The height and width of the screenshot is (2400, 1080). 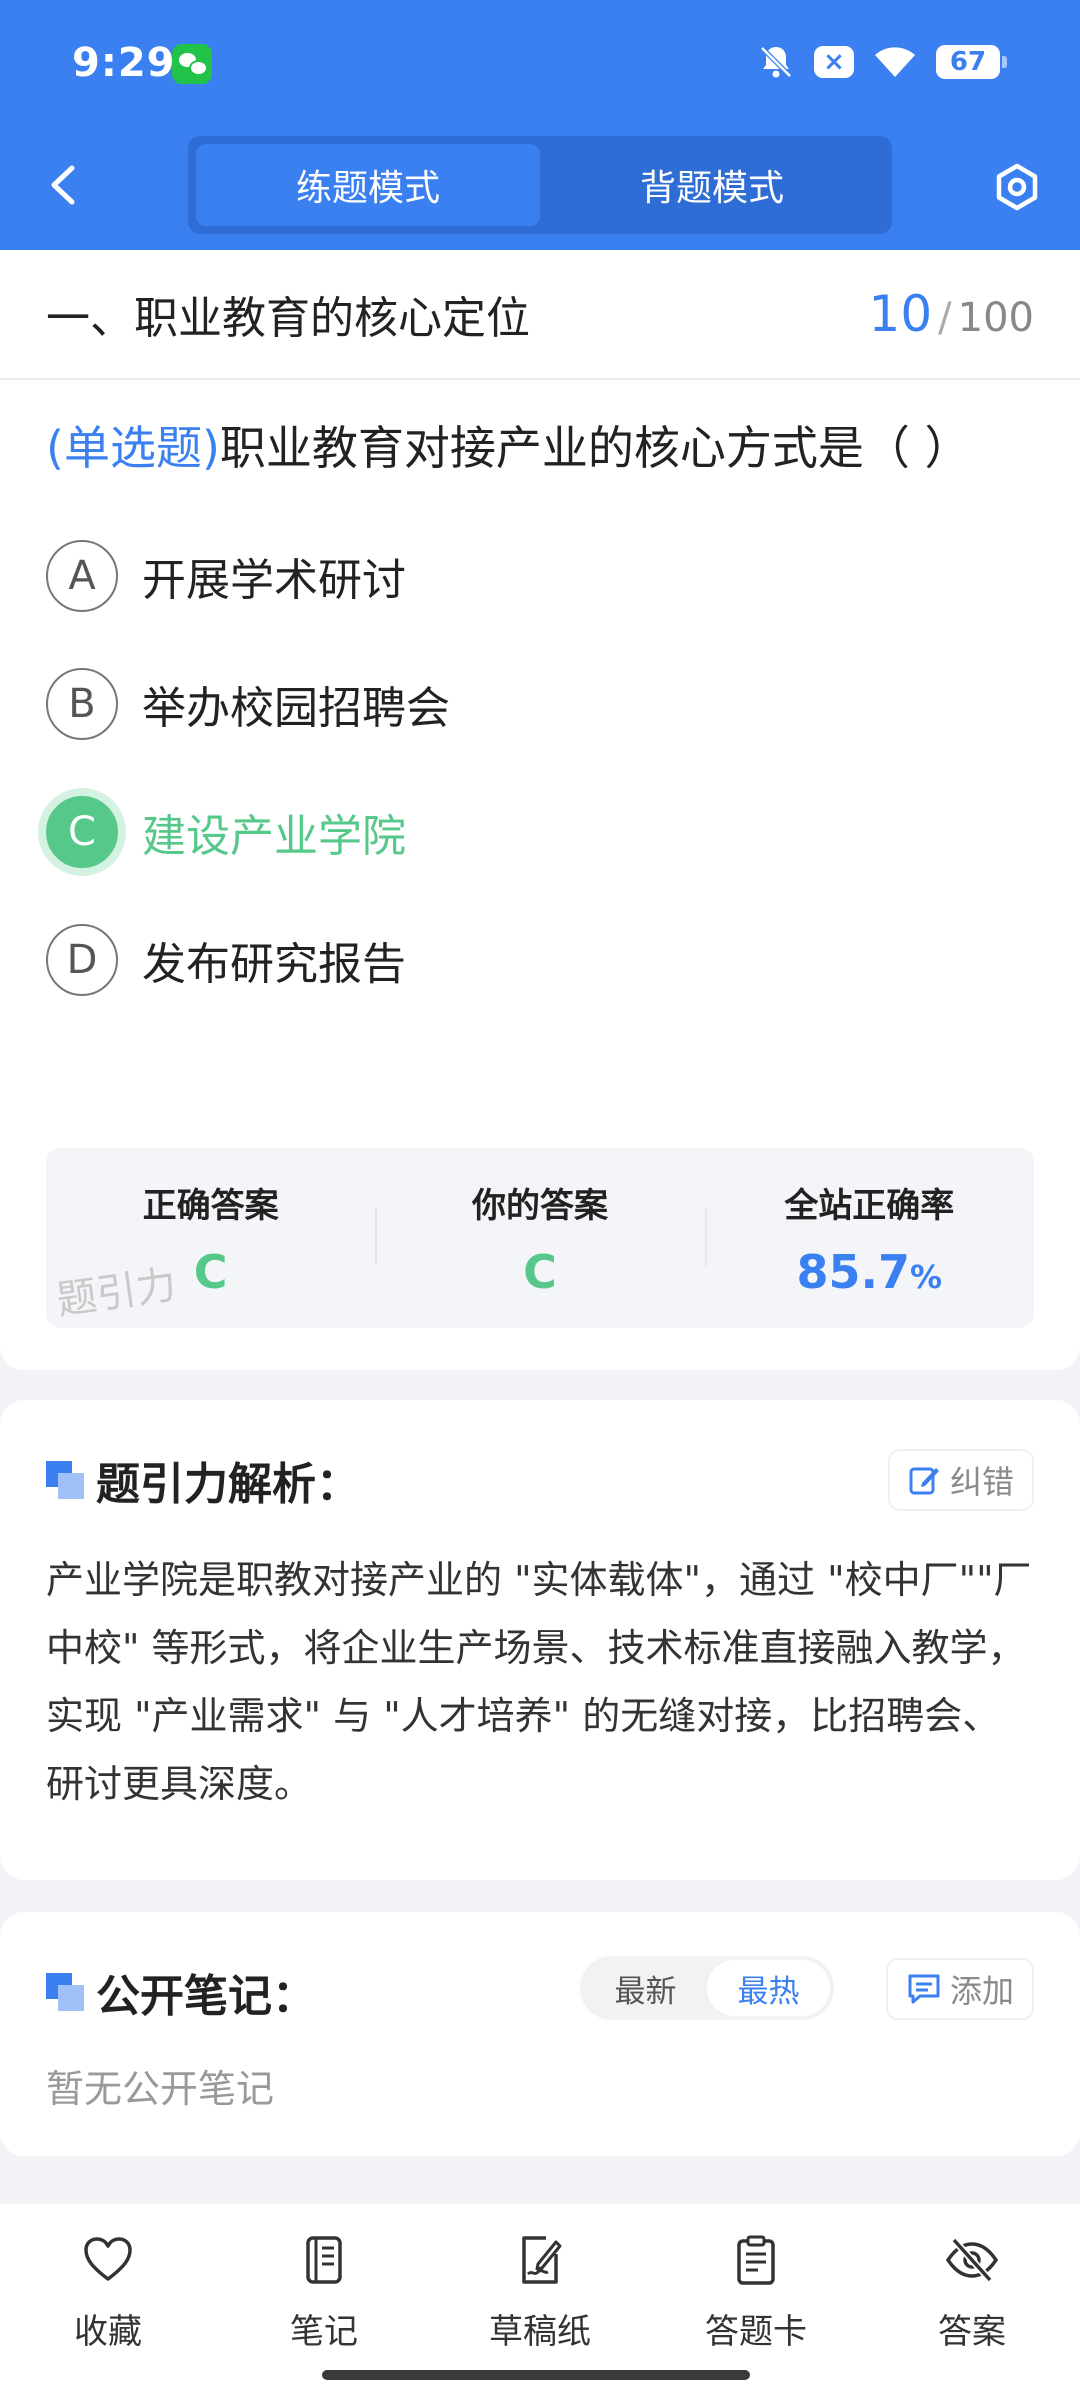 What do you see at coordinates (540, 1271) in the screenshot?
I see `your-answer-value: C` at bounding box center [540, 1271].